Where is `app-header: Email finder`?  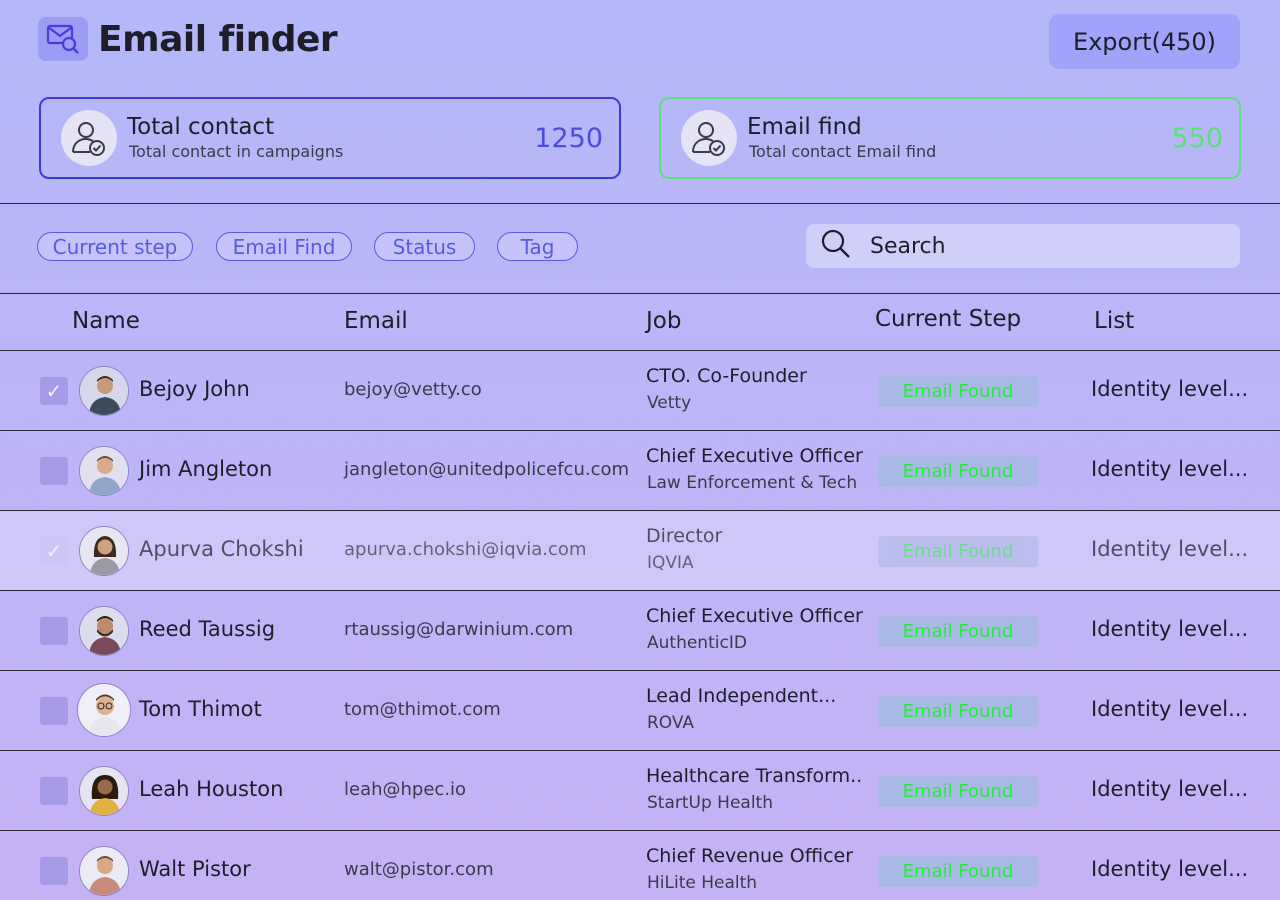
app-header: Email finder is located at coordinates (188, 39).